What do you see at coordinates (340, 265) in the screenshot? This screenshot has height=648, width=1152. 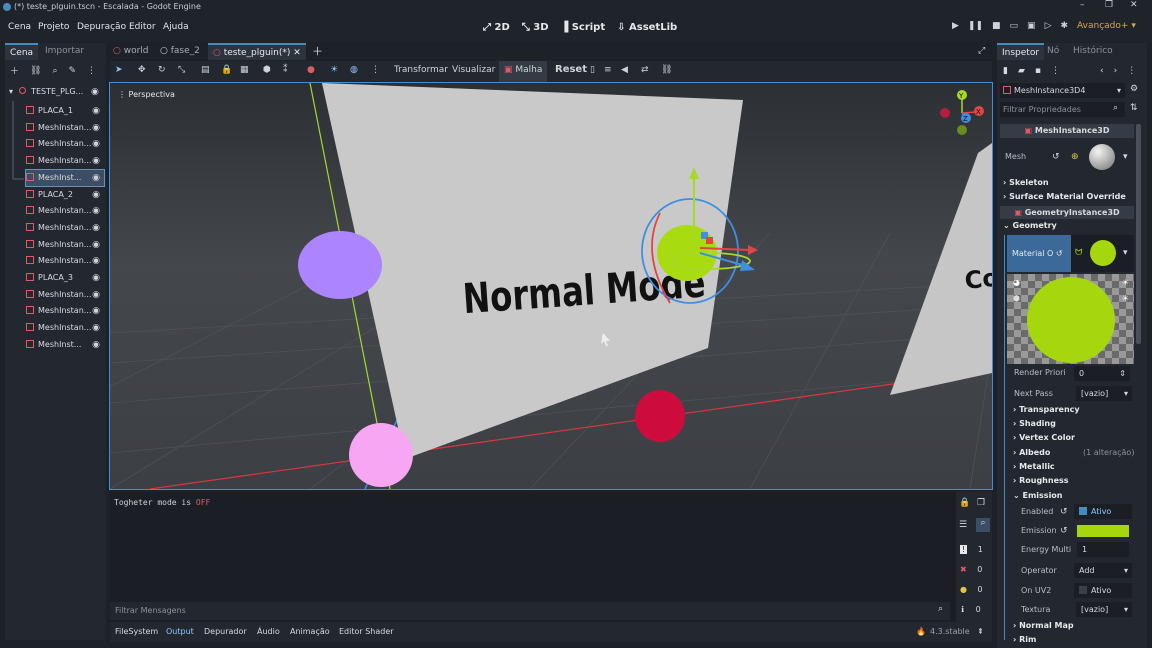 I see `sphere-purple` at bounding box center [340, 265].